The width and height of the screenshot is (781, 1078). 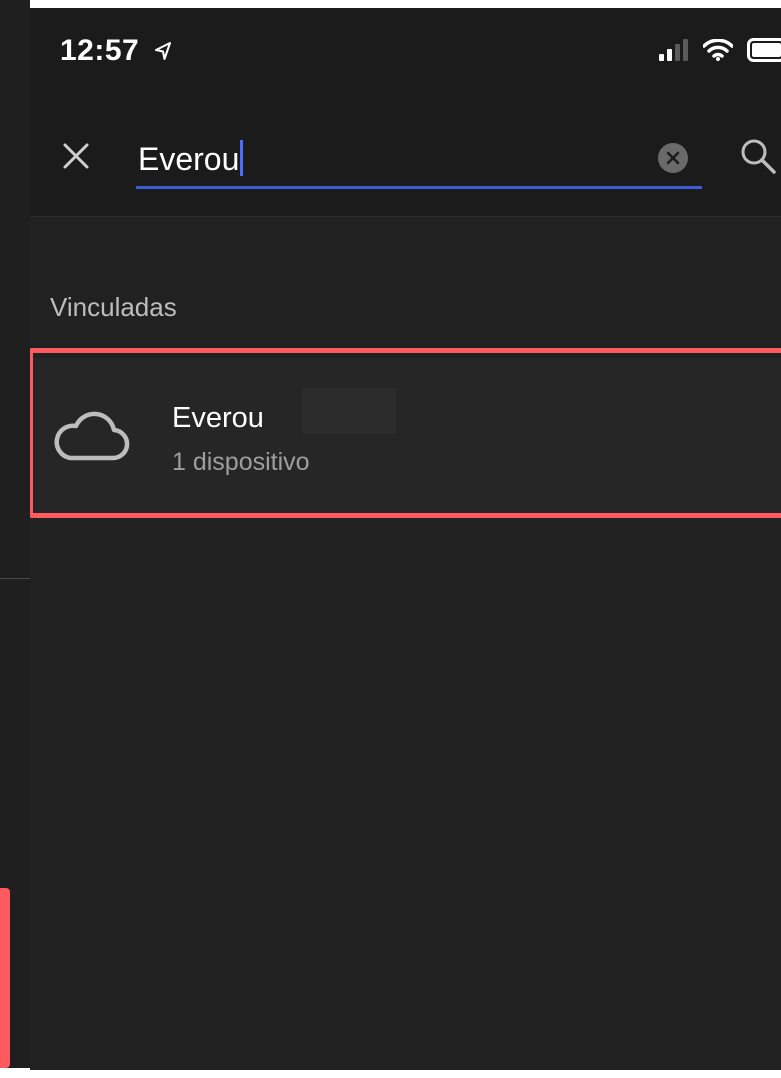 I want to click on redacted-area, so click(x=349, y=411).